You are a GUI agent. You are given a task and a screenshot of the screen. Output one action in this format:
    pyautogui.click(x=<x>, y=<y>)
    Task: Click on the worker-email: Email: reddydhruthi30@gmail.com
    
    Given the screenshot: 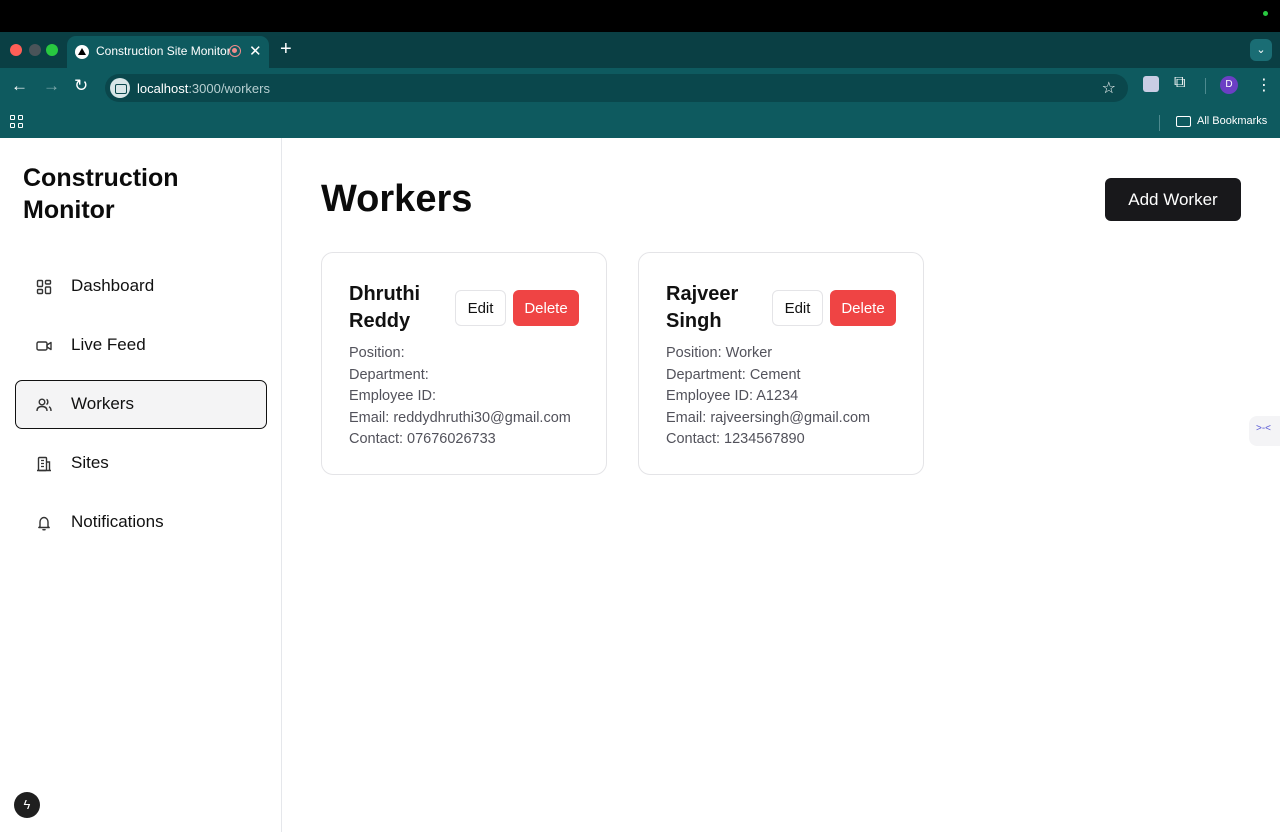 What is the action you would take?
    pyautogui.click(x=460, y=417)
    